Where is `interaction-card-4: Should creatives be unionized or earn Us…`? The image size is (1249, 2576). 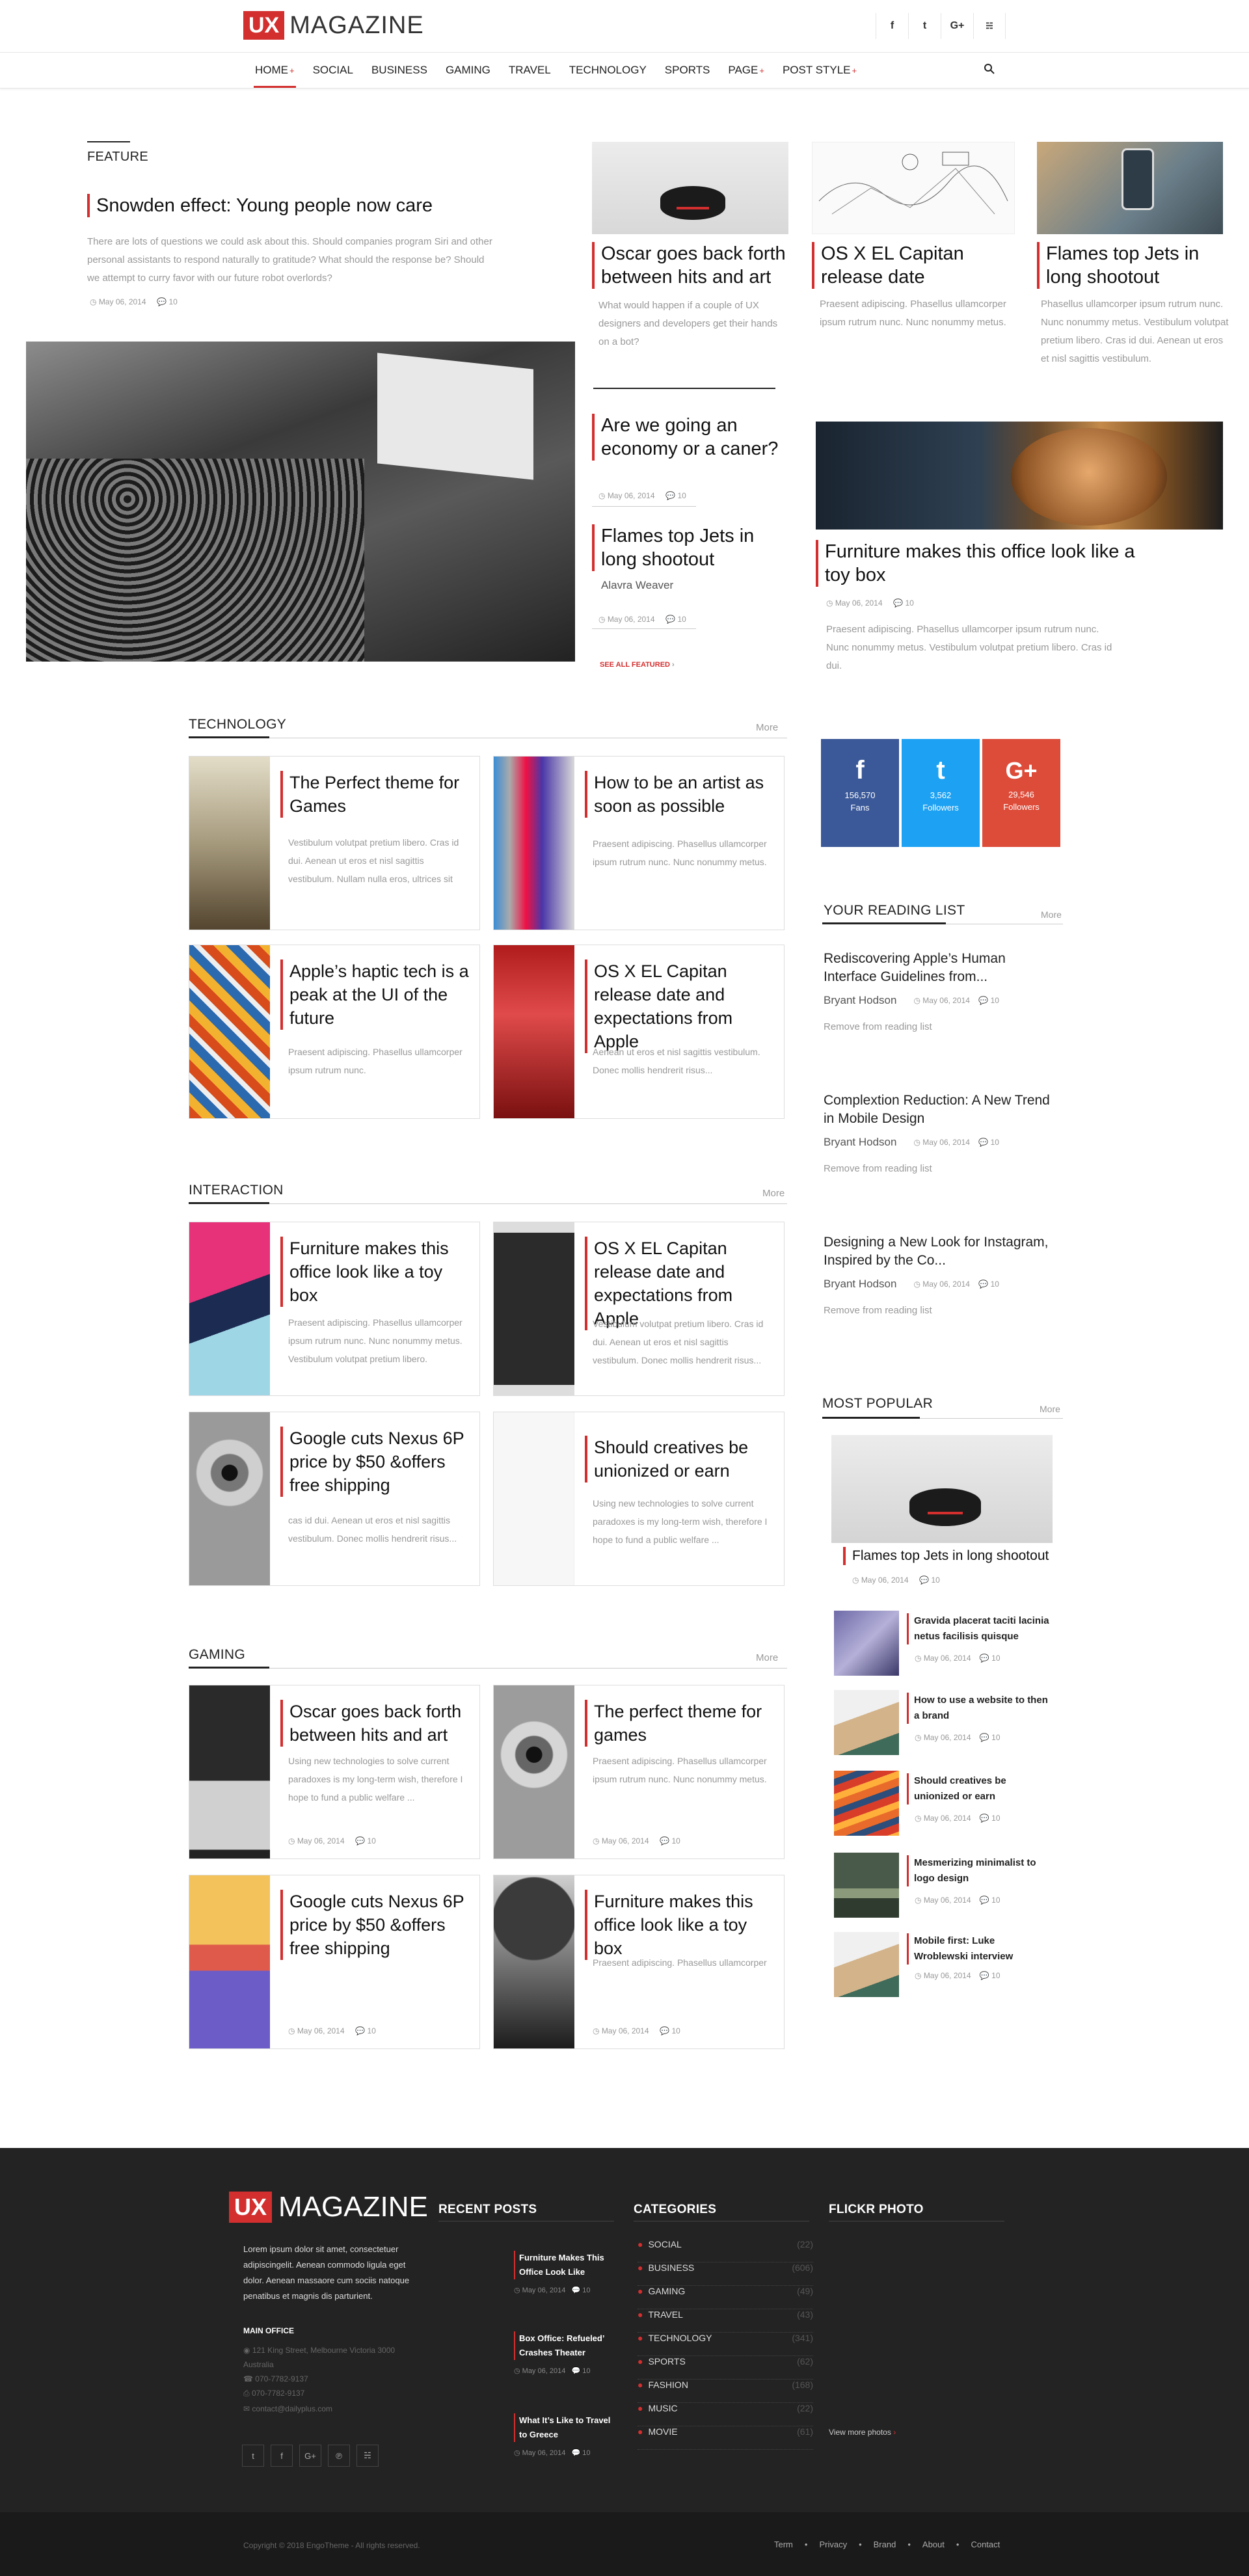
interaction-card-4: Should creatives be unionized or earn Us… is located at coordinates (639, 1499).